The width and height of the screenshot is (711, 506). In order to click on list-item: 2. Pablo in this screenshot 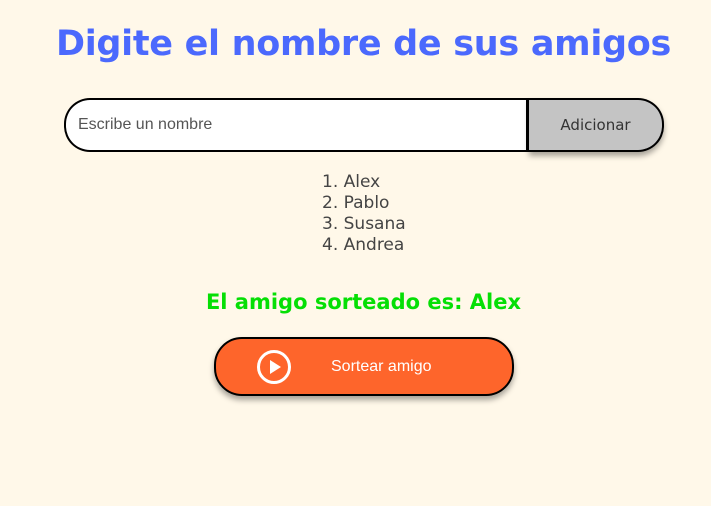, I will do `click(356, 203)`.